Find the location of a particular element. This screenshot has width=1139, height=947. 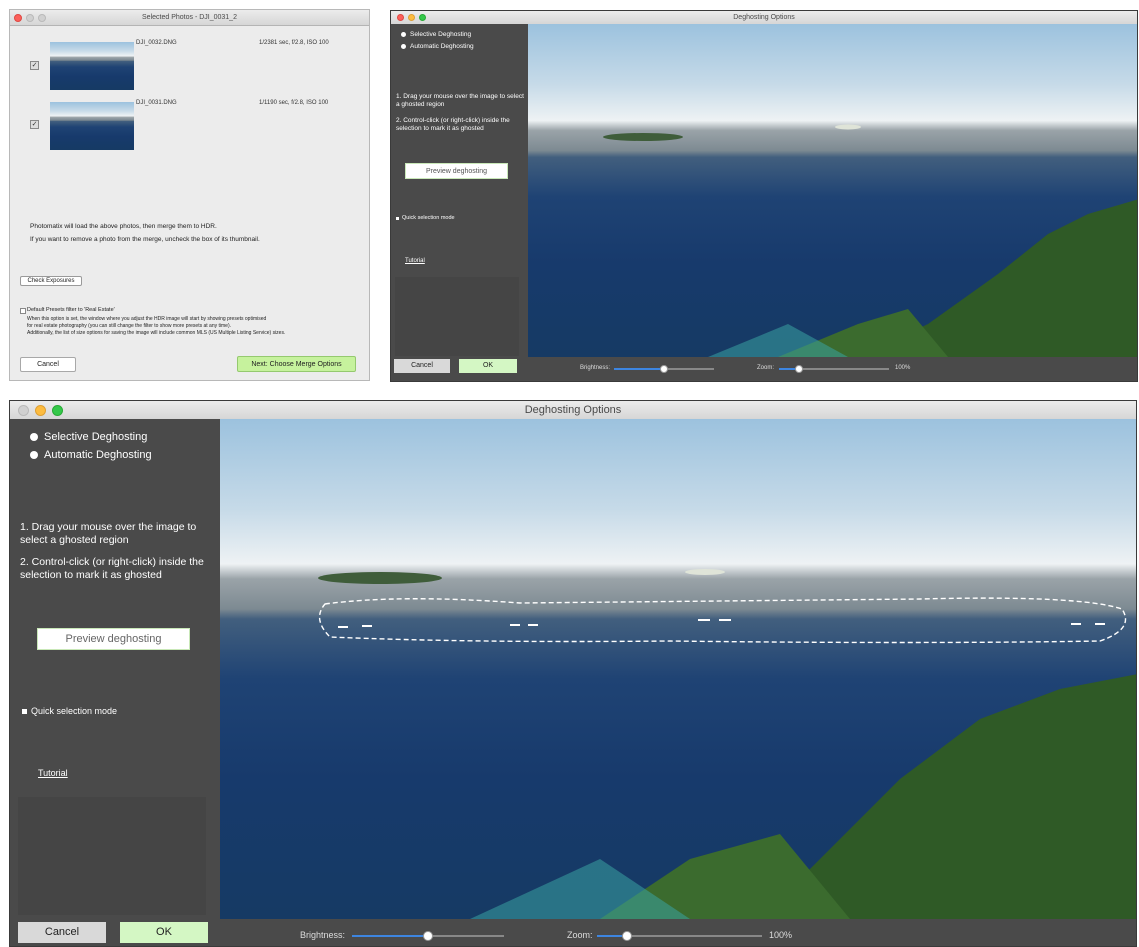

photo-exposure: 1/1190 sec, f/2.8, ISO 100 is located at coordinates (294, 103).